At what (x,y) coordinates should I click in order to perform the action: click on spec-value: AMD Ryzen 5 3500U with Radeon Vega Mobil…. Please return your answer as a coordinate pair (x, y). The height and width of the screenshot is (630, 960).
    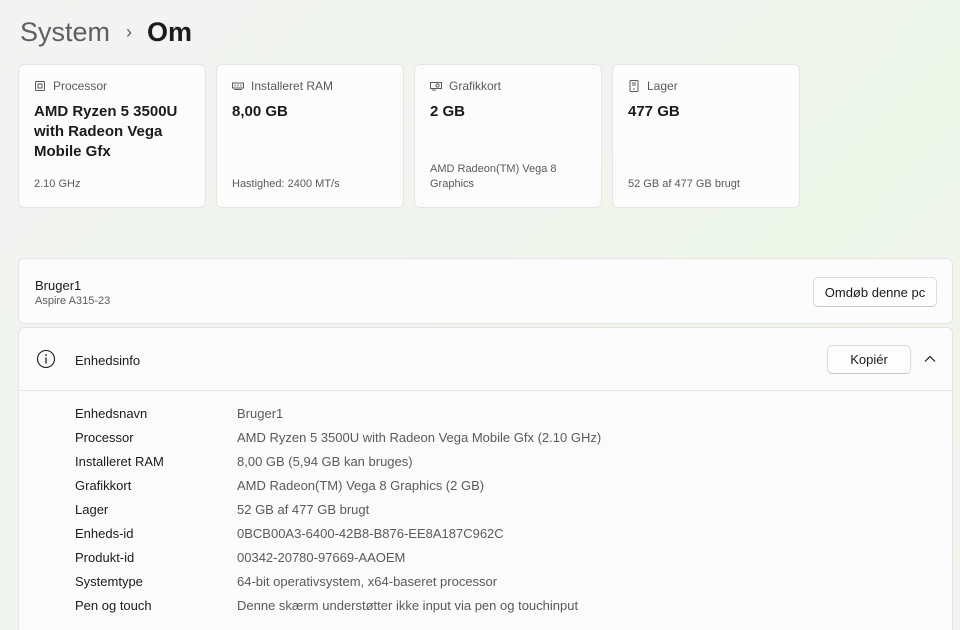
    Looking at the image, I should click on (419, 437).